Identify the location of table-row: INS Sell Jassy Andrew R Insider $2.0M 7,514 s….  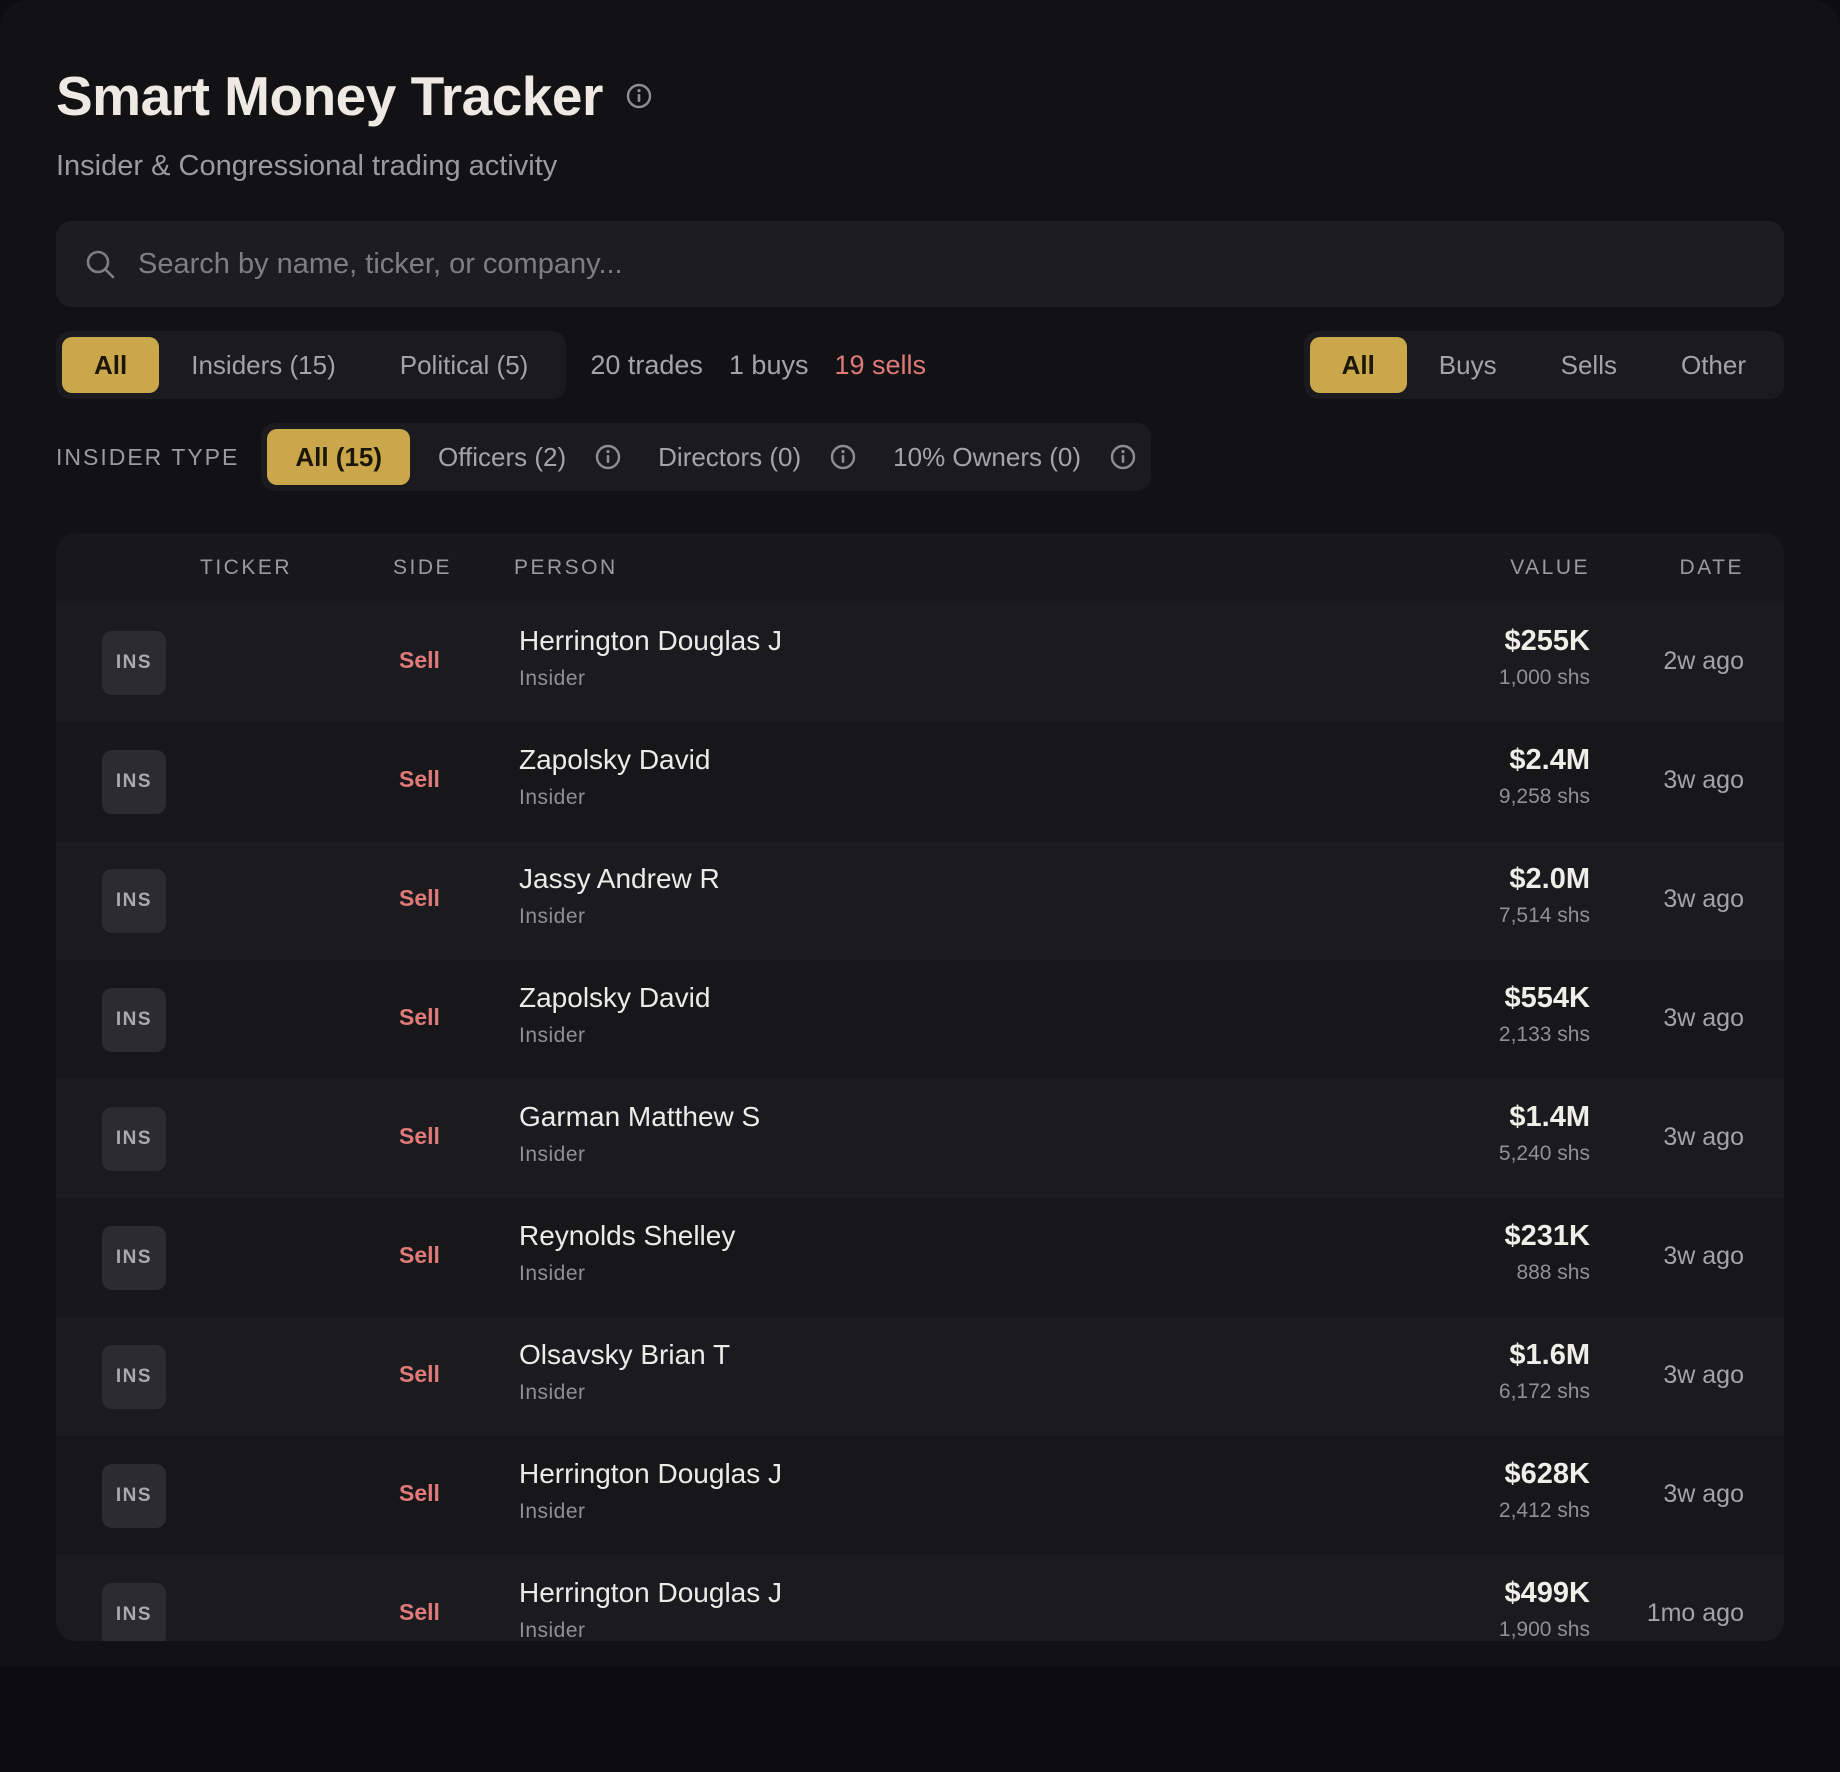
(920, 900).